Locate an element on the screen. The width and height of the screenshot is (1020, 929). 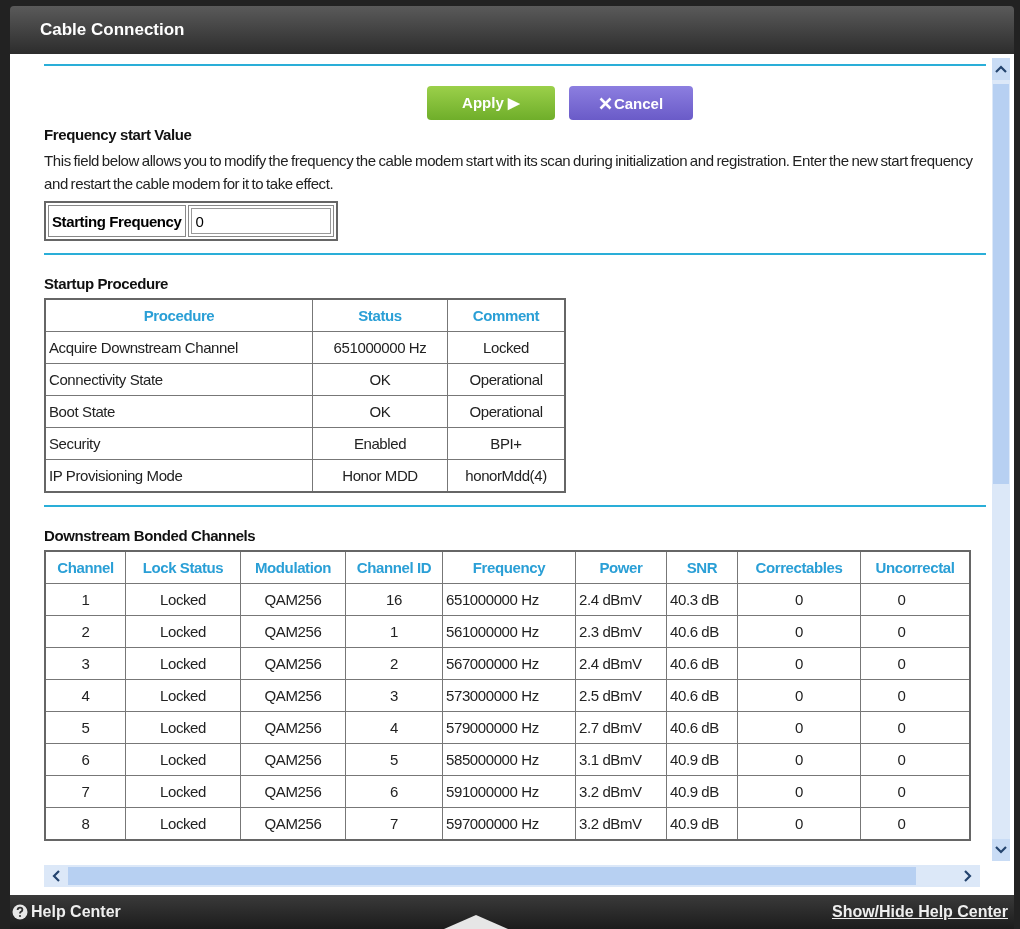
table-cell: 573000000 Hz is located at coordinates (509, 695).